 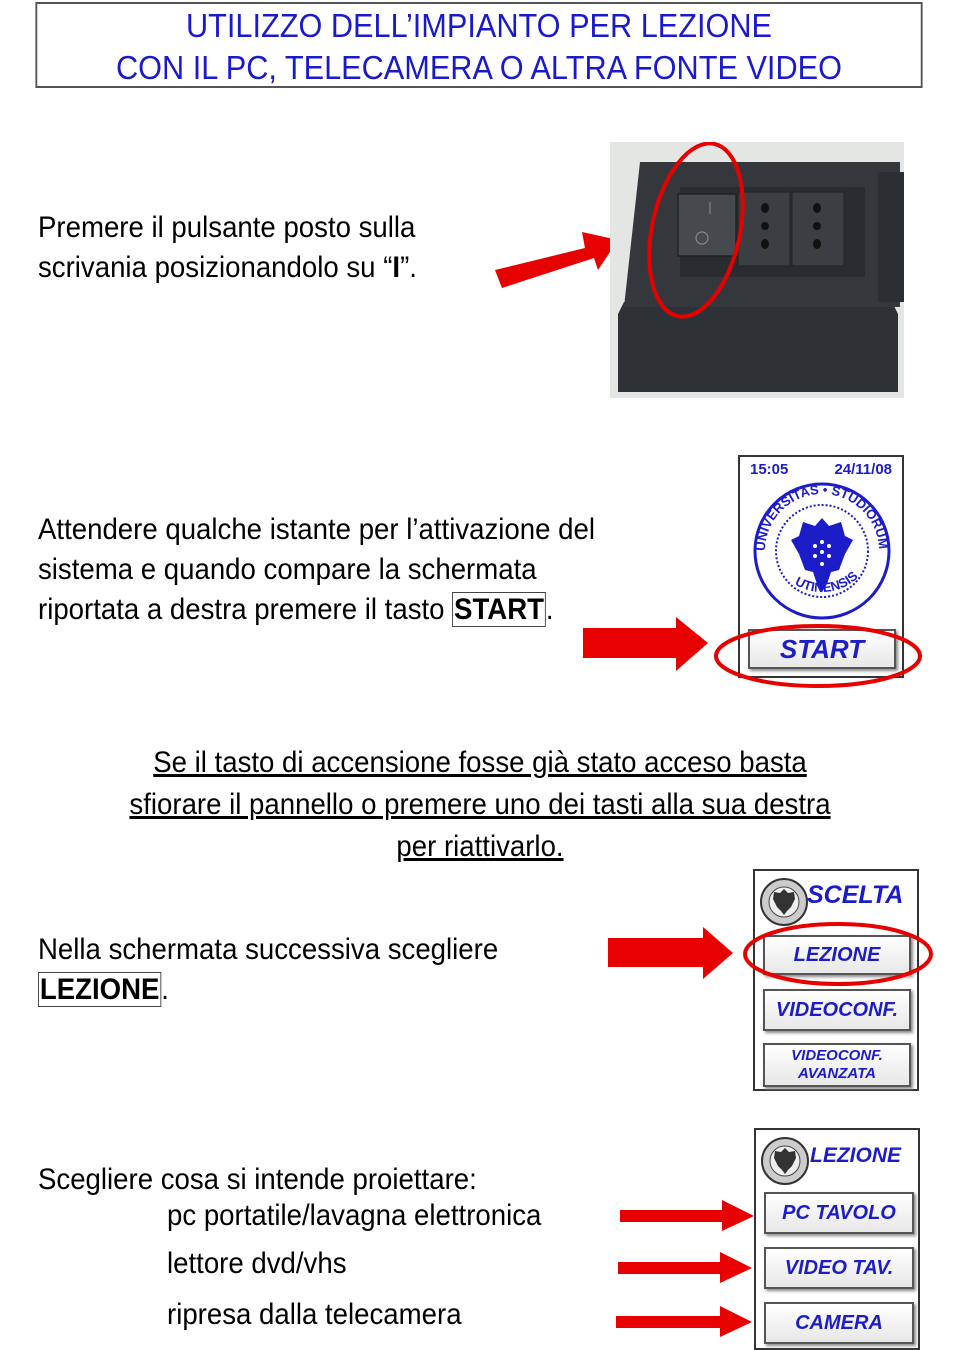 What do you see at coordinates (257, 1179) in the screenshot?
I see `step4-intro: Scegliere cosa si intende proiettare:` at bounding box center [257, 1179].